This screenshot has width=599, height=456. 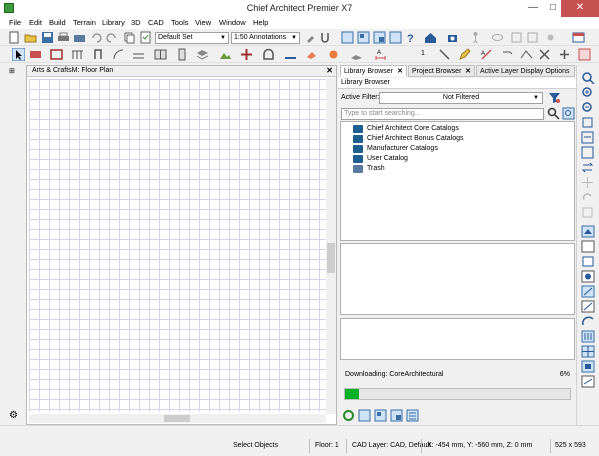 I want to click on floor-down-icon, so click(x=588, y=246).